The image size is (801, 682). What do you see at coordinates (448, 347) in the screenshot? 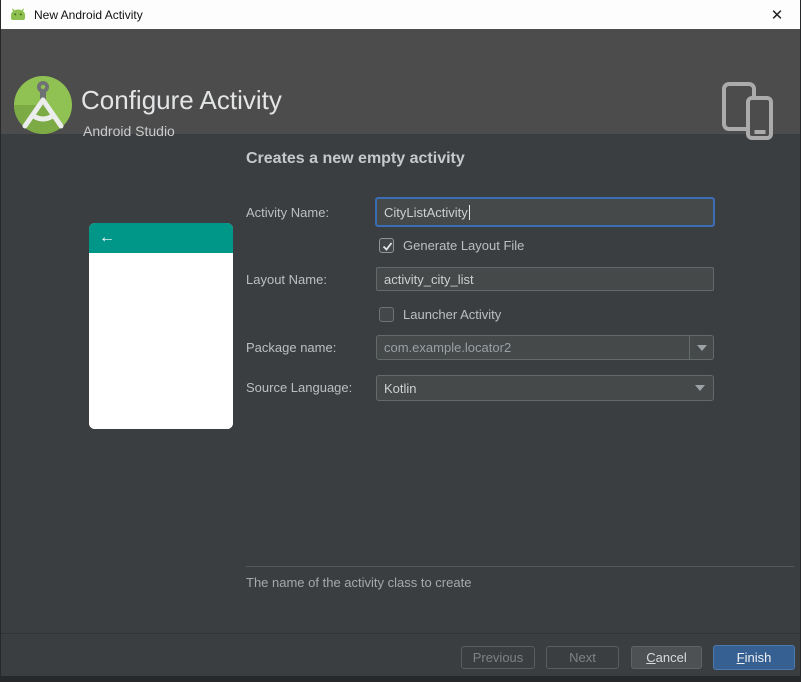
I see `package-name-value: com.example.locator2` at bounding box center [448, 347].